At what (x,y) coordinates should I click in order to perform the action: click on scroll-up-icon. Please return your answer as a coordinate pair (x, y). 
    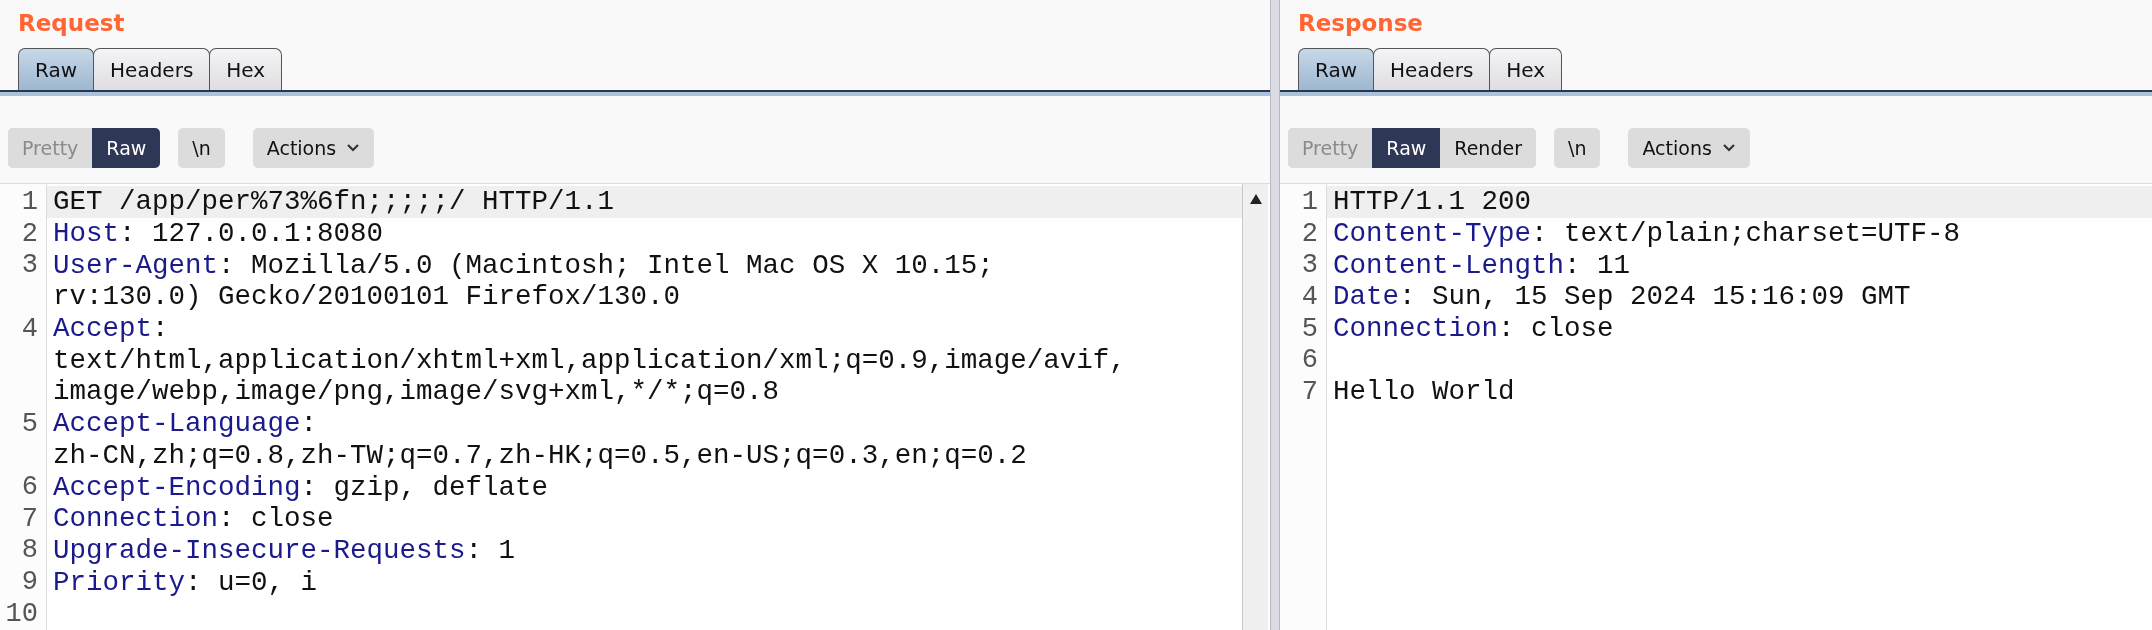
    Looking at the image, I should click on (1255, 199).